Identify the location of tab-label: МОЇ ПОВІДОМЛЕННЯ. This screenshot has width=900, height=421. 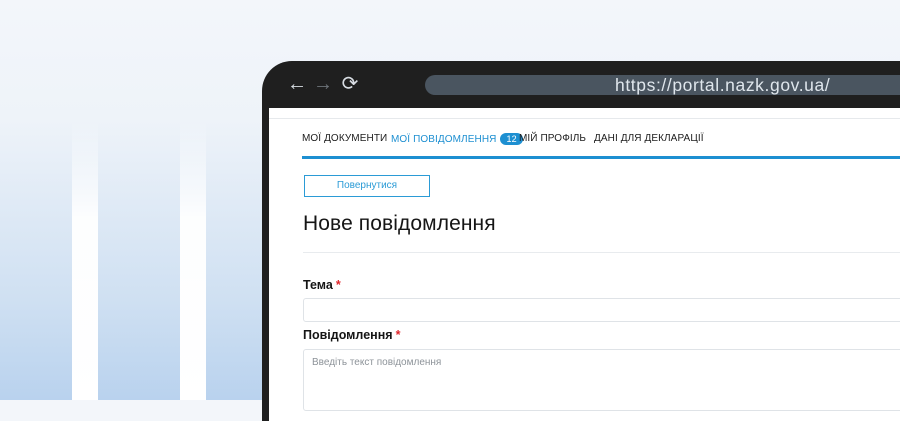
(444, 139).